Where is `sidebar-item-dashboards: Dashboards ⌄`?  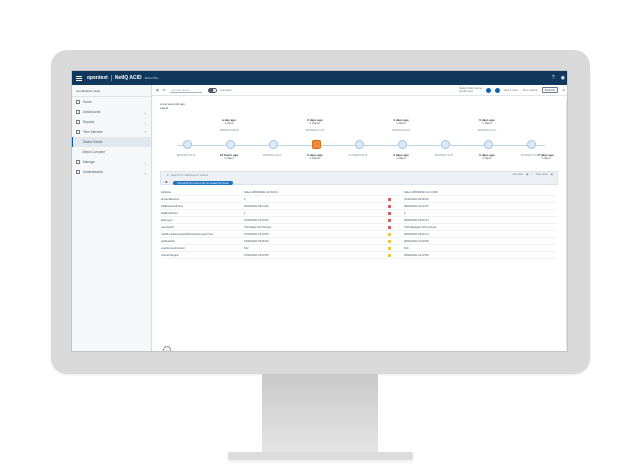 sidebar-item-dashboards: Dashboards ⌄ is located at coordinates (111, 112).